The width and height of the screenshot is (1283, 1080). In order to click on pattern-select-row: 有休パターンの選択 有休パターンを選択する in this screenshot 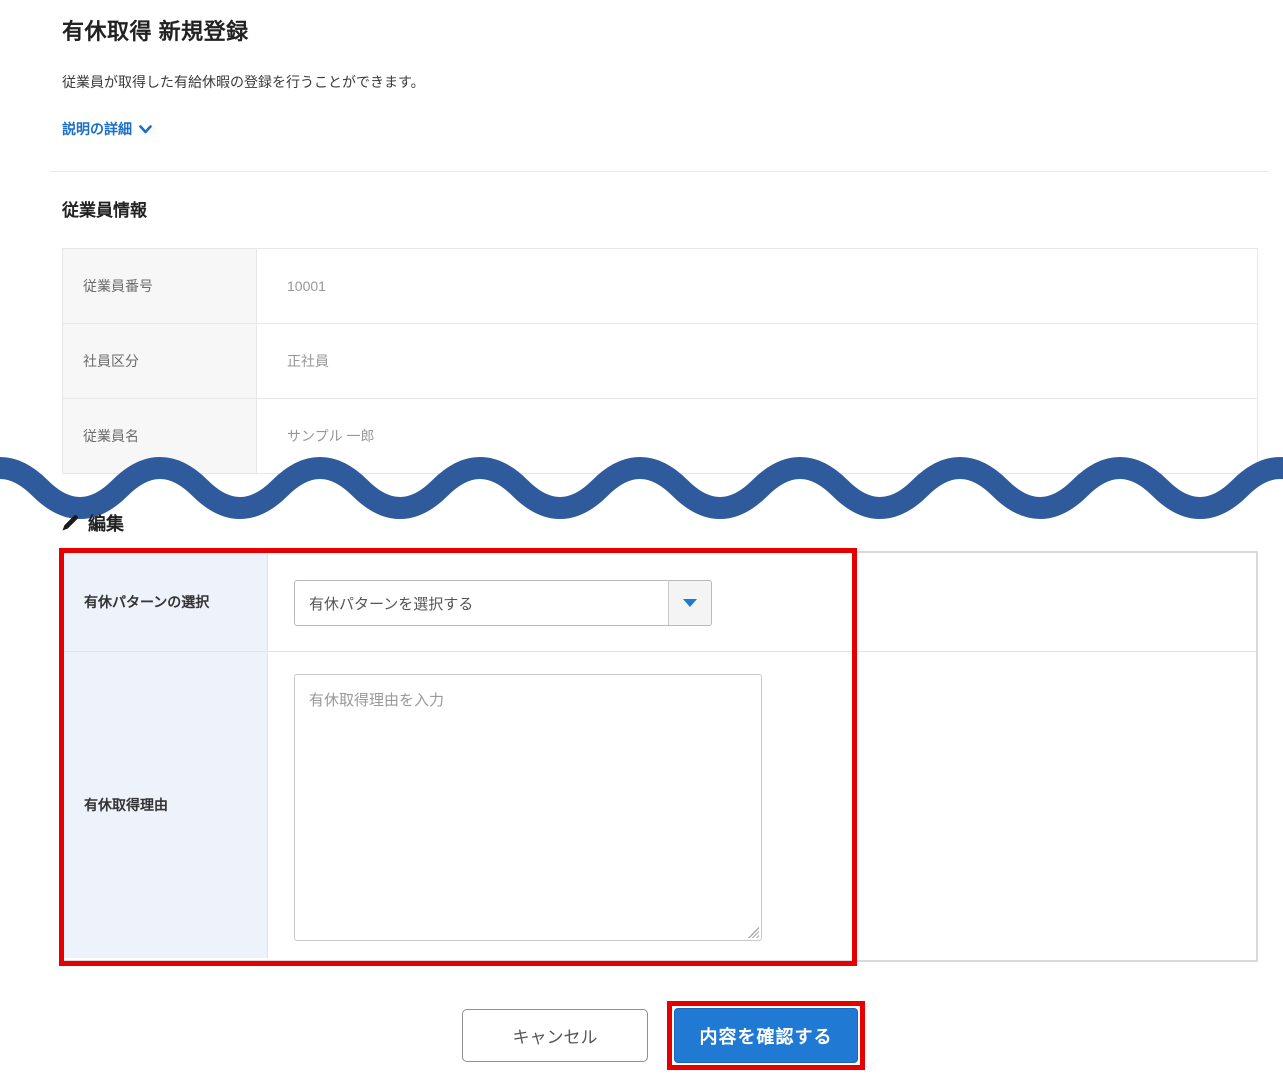, I will do `click(660, 602)`.